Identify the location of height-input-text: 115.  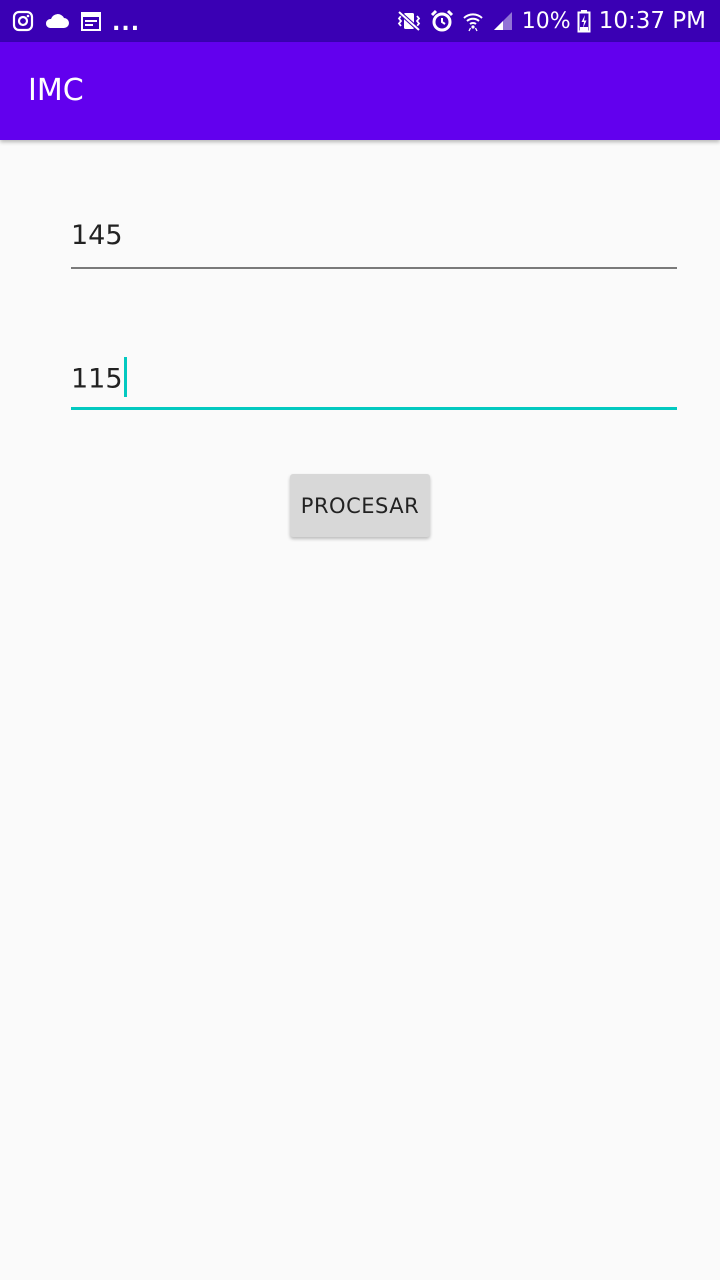
(99, 378).